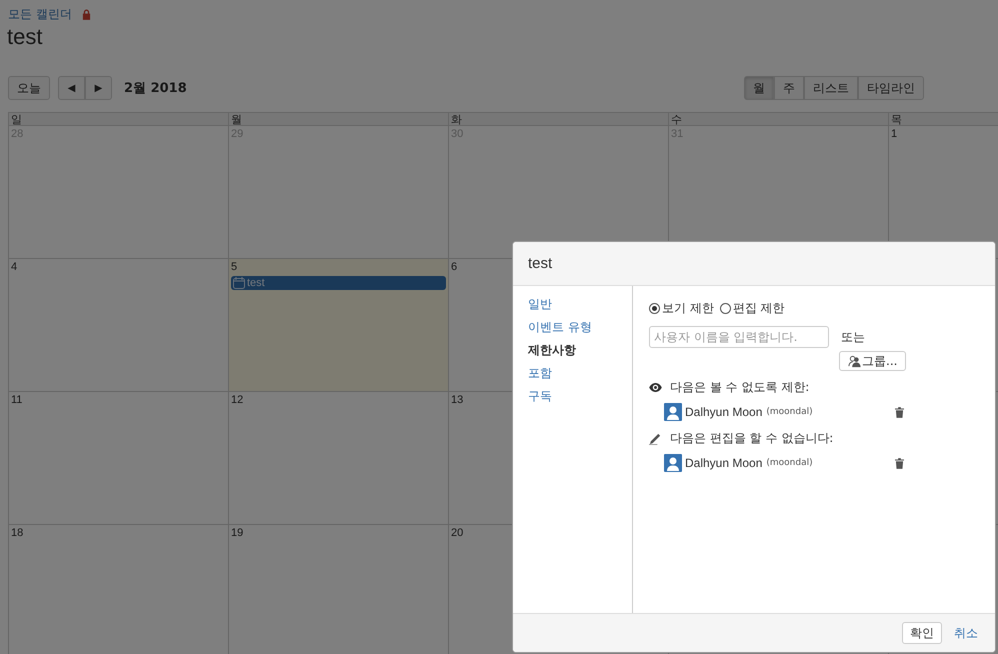  What do you see at coordinates (894, 134) in the screenshot?
I see `day-number: 1` at bounding box center [894, 134].